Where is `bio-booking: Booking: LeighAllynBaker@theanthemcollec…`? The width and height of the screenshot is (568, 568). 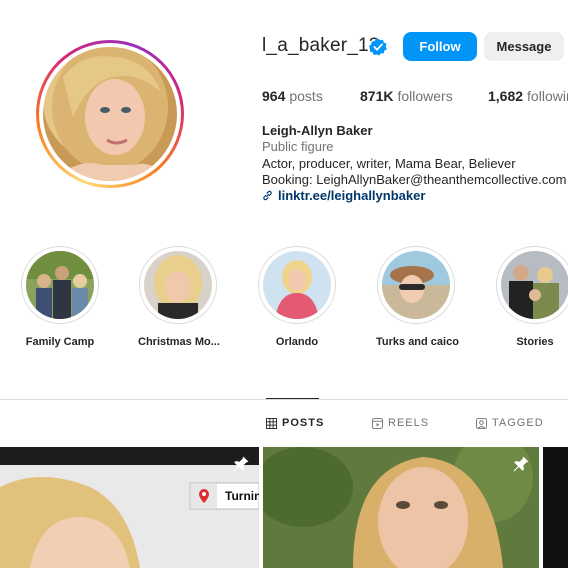
bio-booking: Booking: LeighAllynBaker@theanthemcollec… is located at coordinates (414, 179).